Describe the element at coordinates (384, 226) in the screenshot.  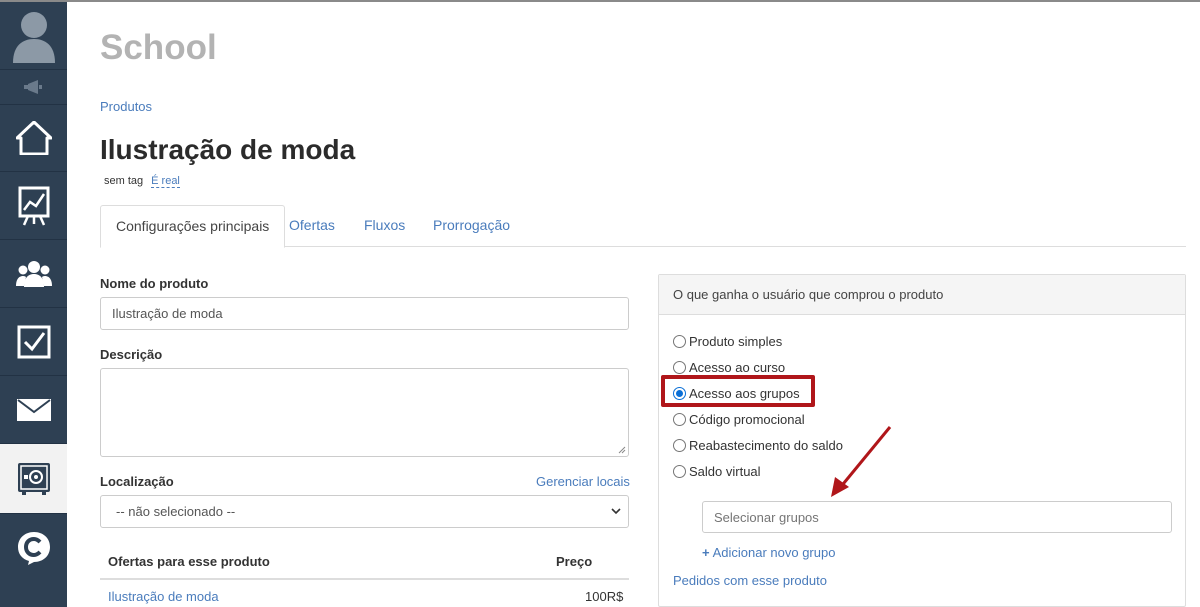
I see `tab-fluxos: Fluxos` at that location.